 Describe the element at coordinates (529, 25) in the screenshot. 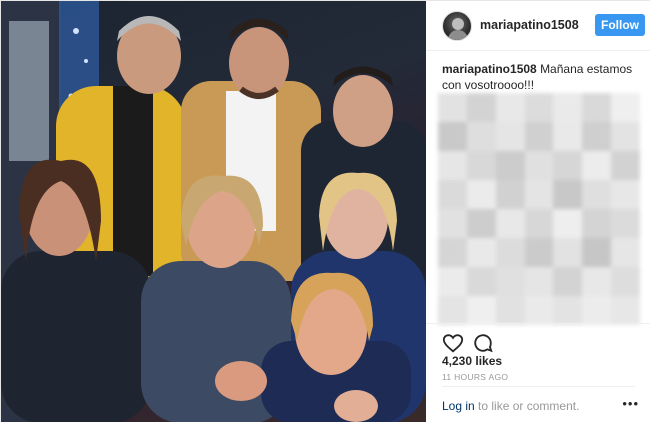

I see `header-username: mariapatino1508` at that location.